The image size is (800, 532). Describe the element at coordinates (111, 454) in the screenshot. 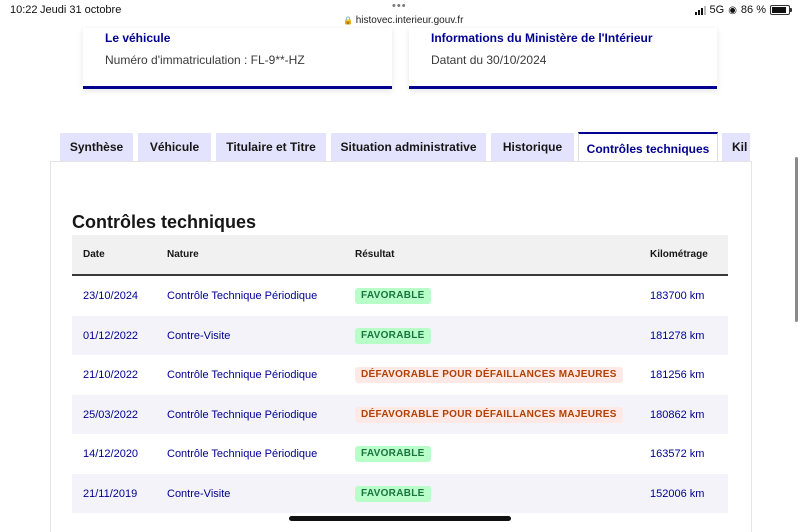

I see `row-date: 14/12/2020` at that location.